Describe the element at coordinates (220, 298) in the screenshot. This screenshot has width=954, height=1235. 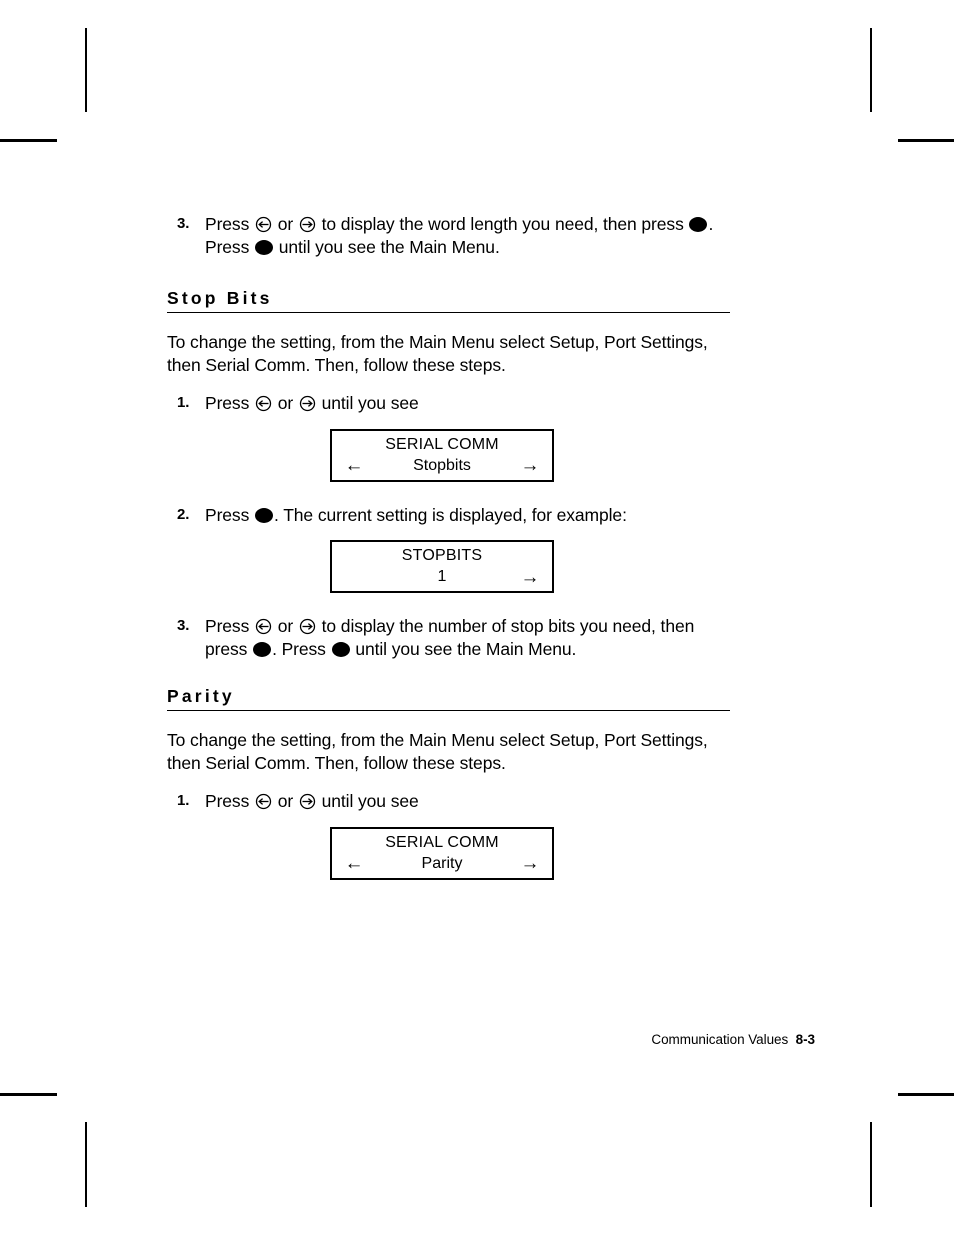
I see `page-title: Stop Bits` at that location.